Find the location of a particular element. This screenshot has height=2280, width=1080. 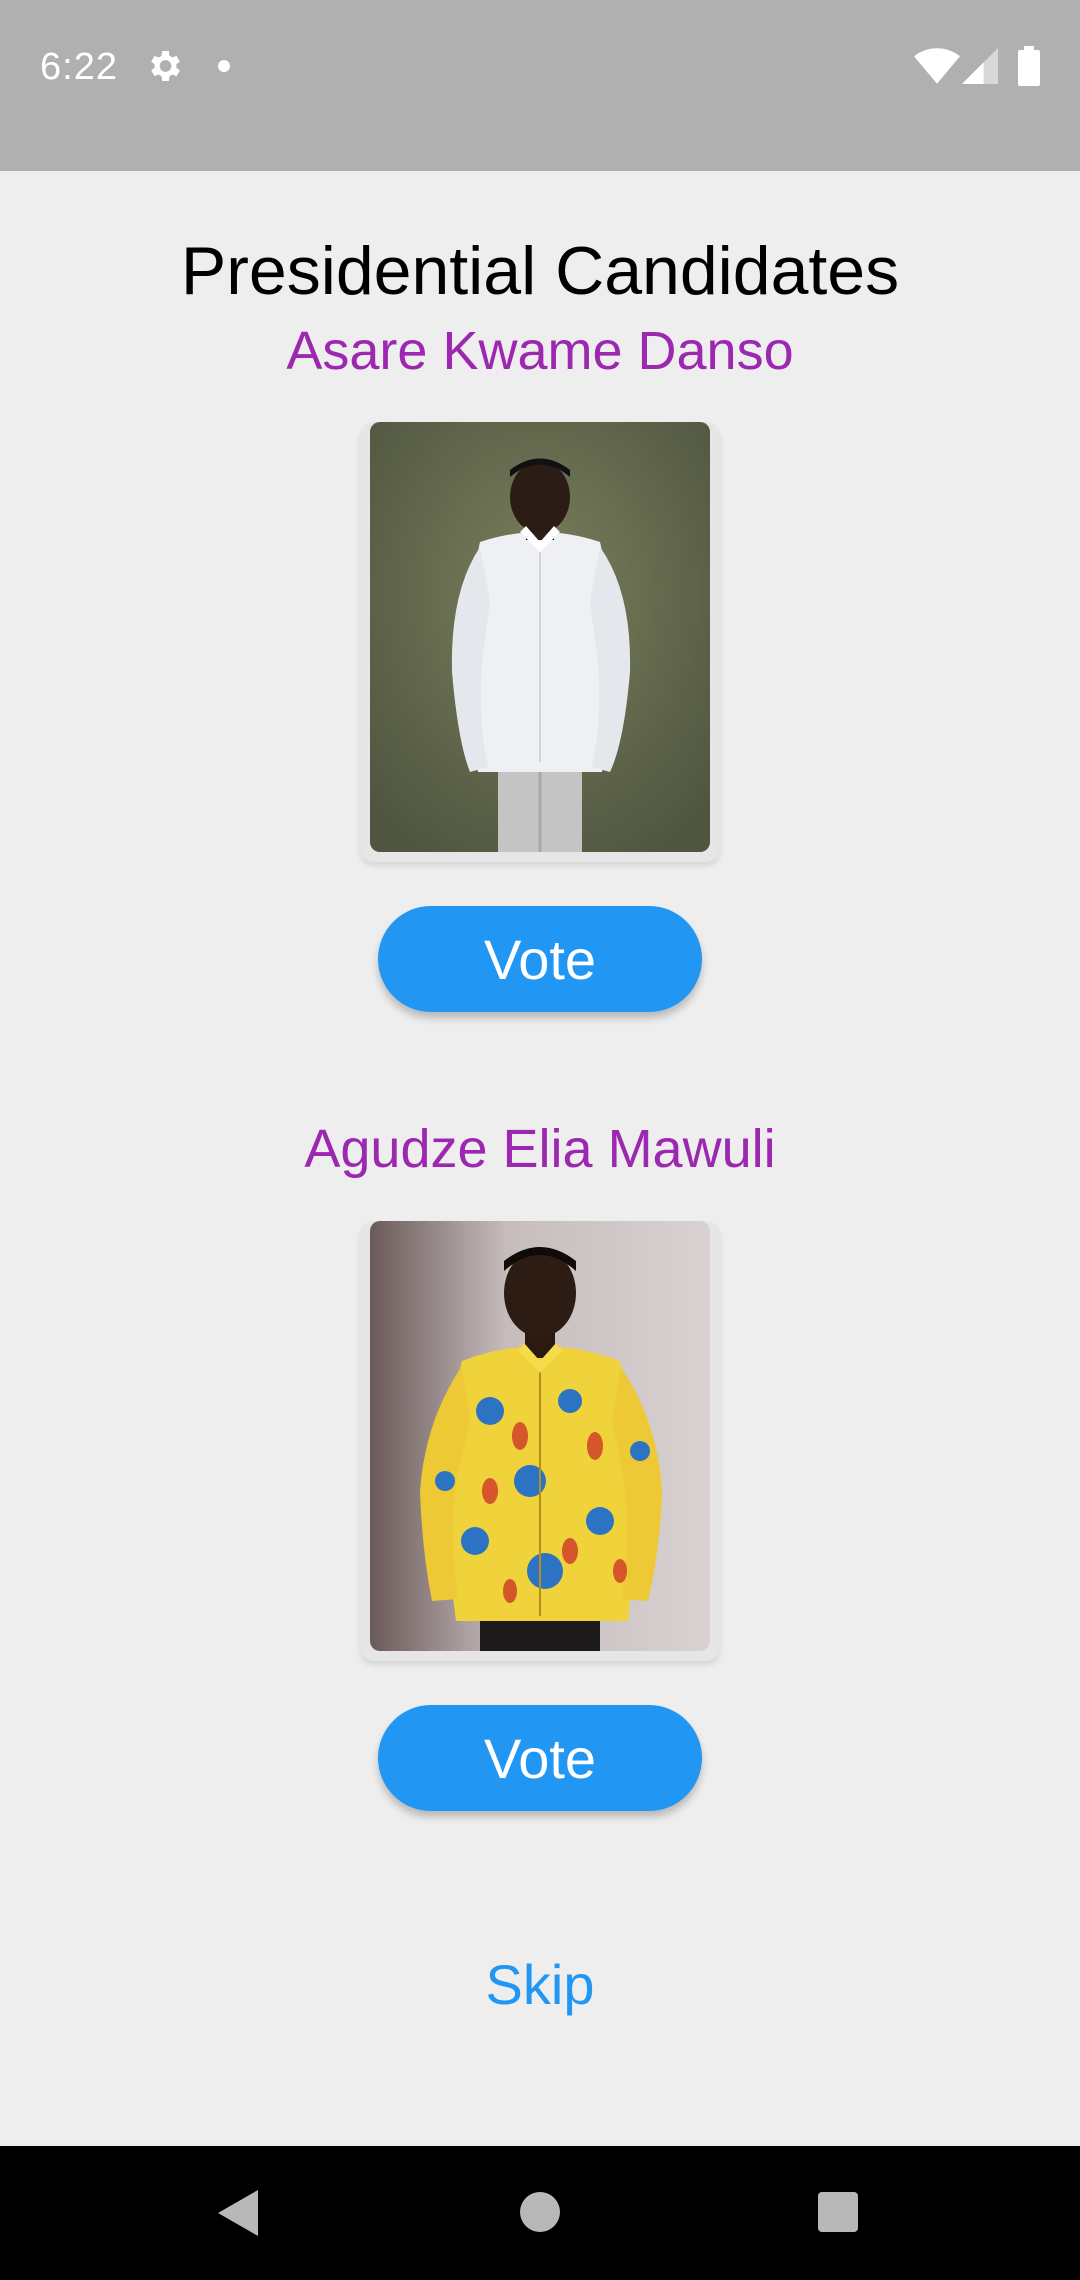

gear-icon is located at coordinates (165, 66).